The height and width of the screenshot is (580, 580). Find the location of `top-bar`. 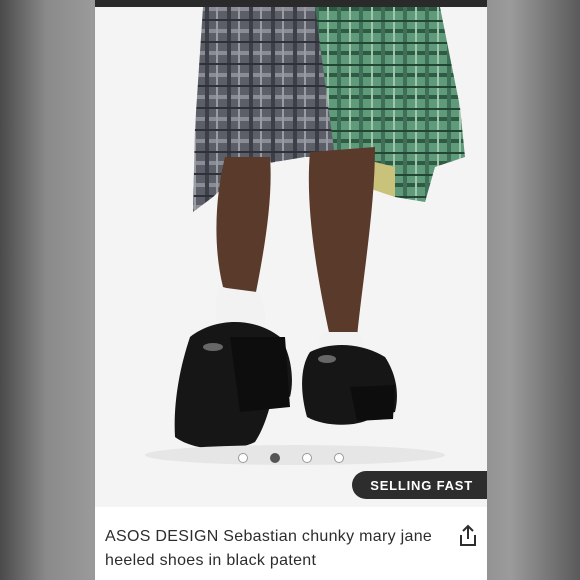

top-bar is located at coordinates (291, 3).